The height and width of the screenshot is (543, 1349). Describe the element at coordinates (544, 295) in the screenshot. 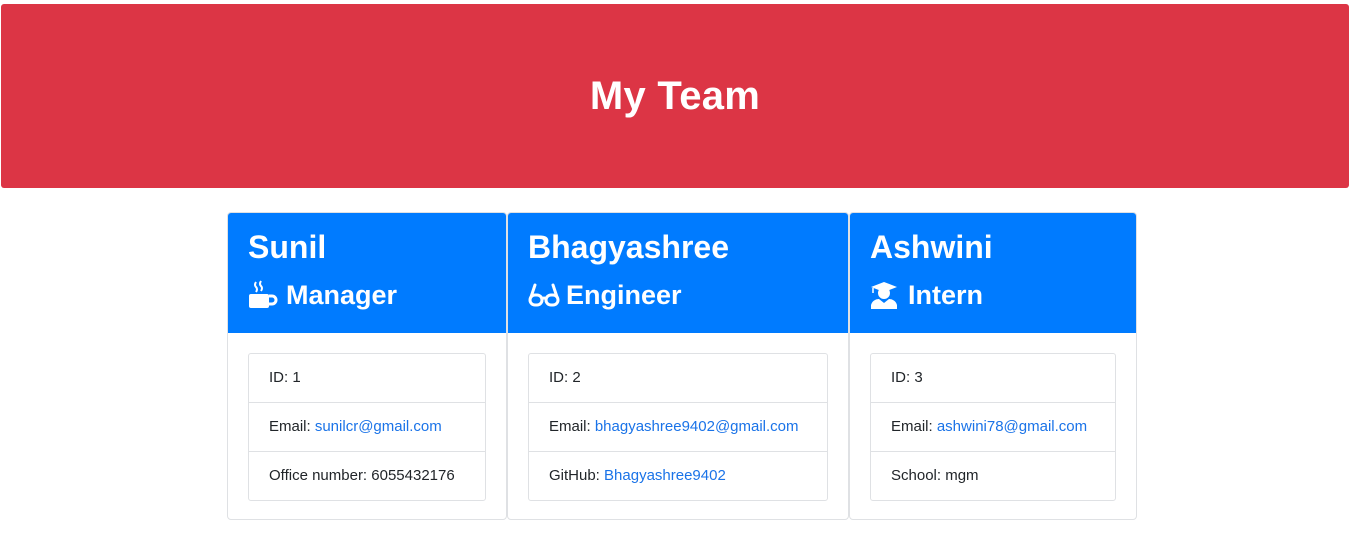

I see `glasses-icon` at that location.